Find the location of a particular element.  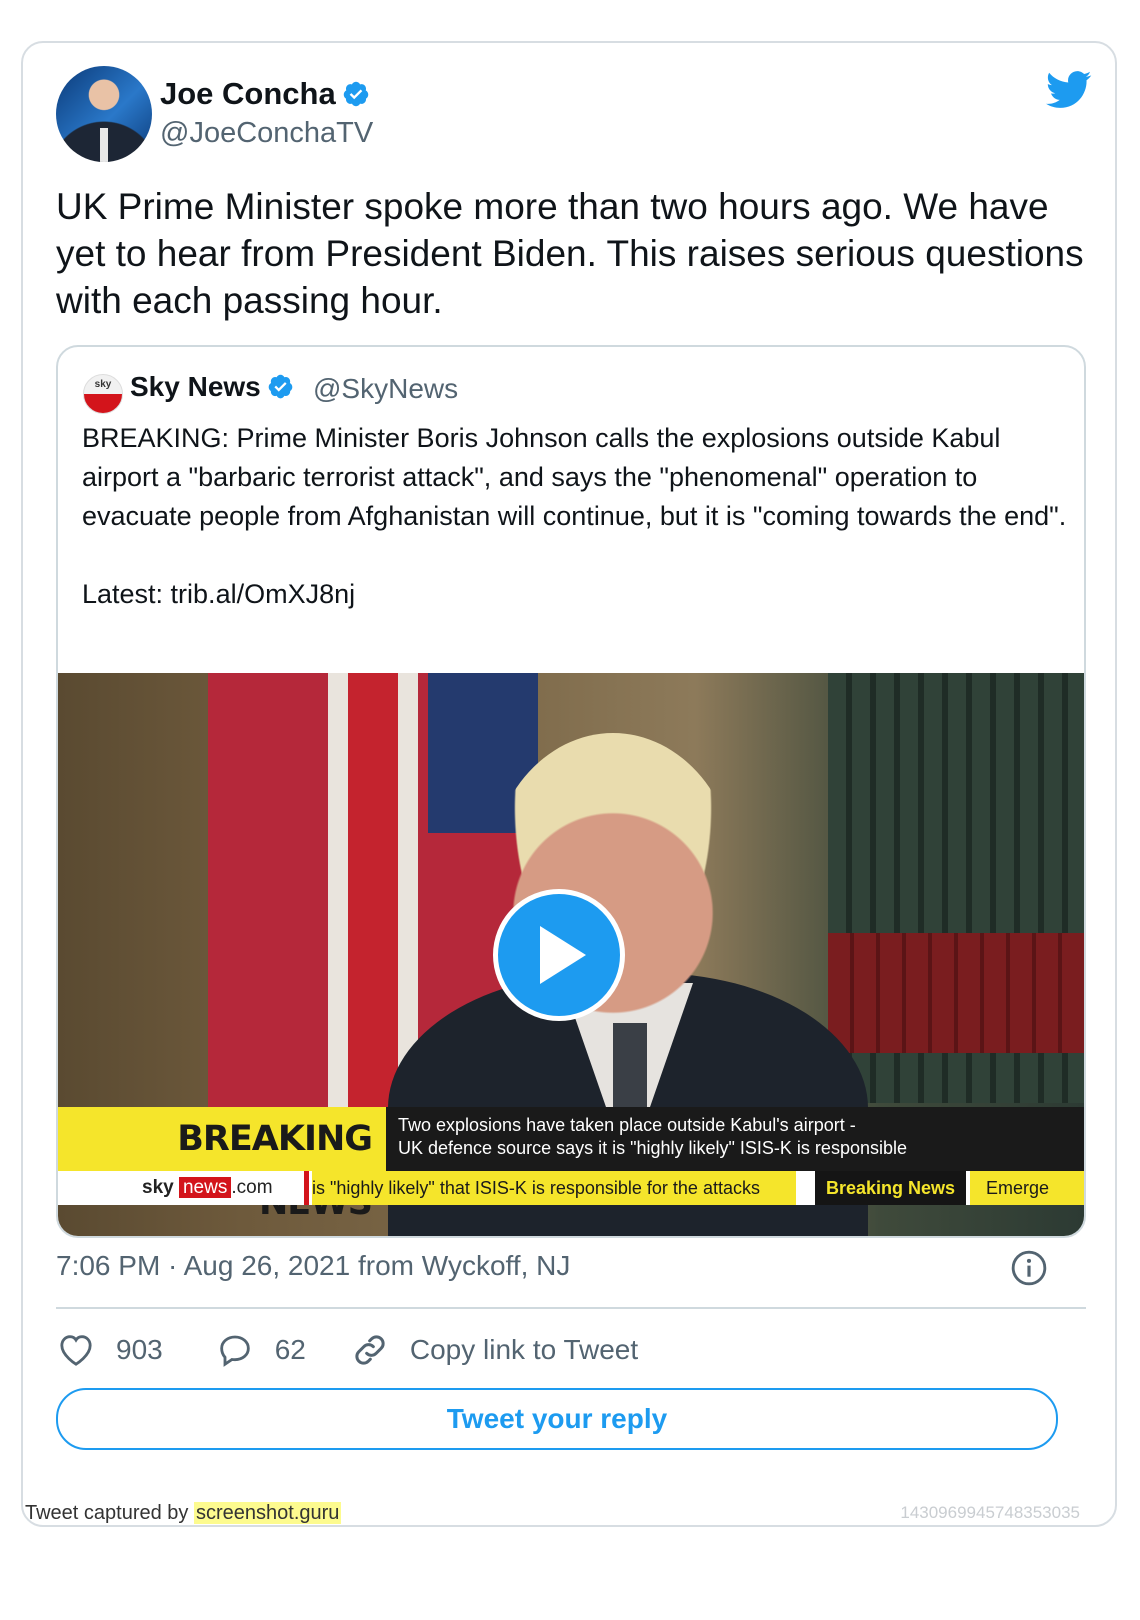

heart-icon is located at coordinates (76, 1350).